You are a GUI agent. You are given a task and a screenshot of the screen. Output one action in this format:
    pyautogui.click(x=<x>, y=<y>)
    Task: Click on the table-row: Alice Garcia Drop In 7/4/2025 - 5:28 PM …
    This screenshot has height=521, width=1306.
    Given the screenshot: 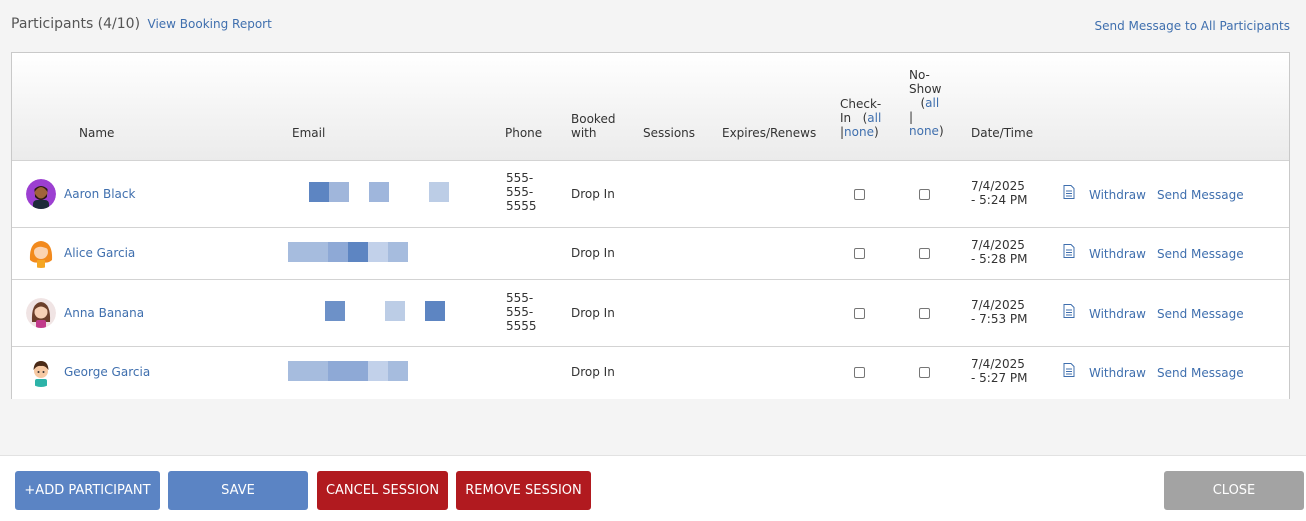 What is the action you would take?
    pyautogui.click(x=650, y=254)
    